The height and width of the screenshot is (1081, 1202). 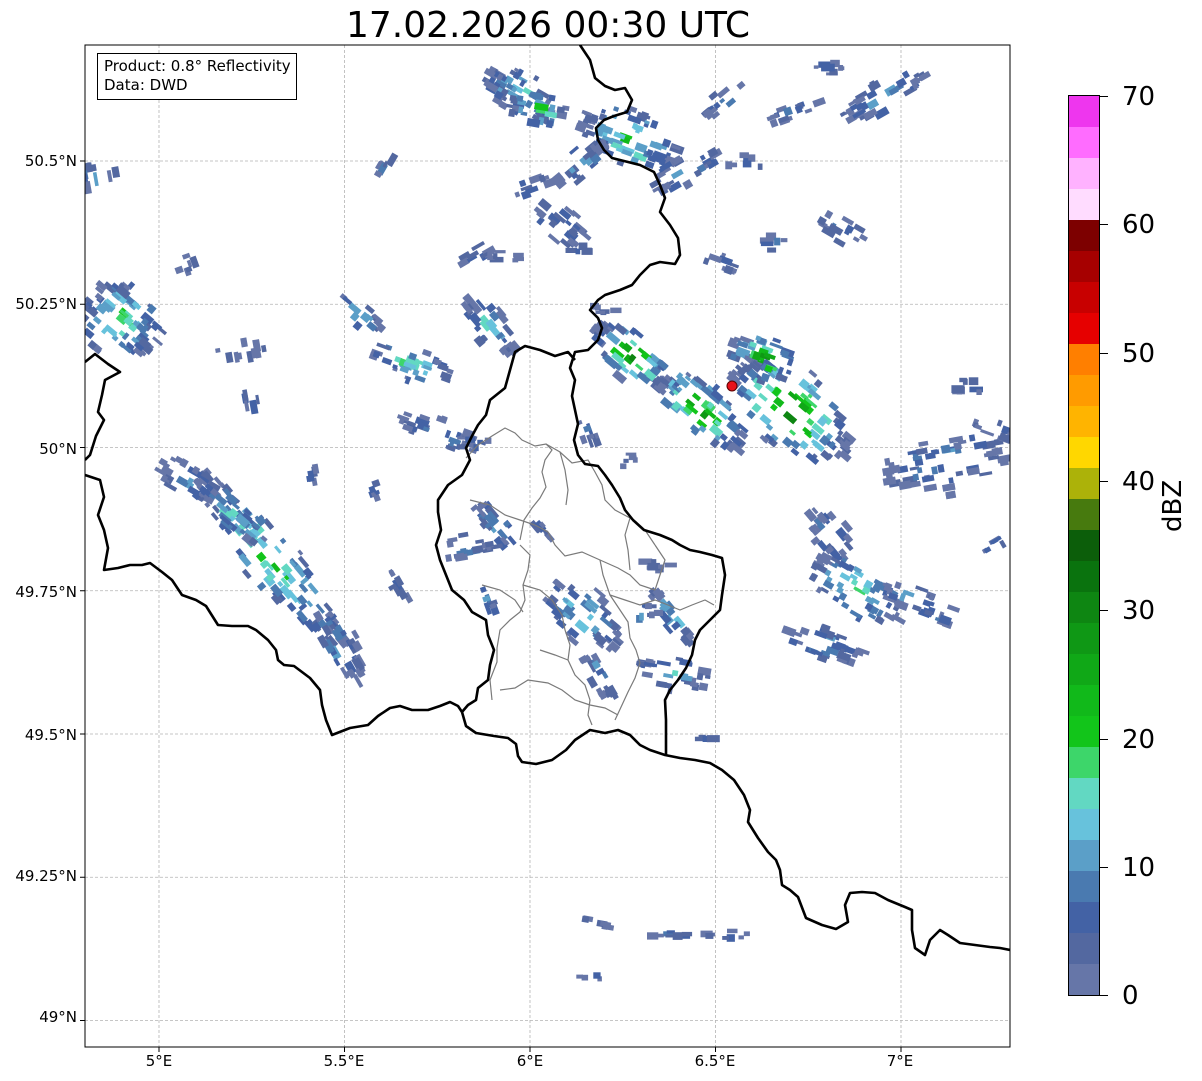 What do you see at coordinates (146, 85) in the screenshot?
I see `data-source-label: Data: DWD` at bounding box center [146, 85].